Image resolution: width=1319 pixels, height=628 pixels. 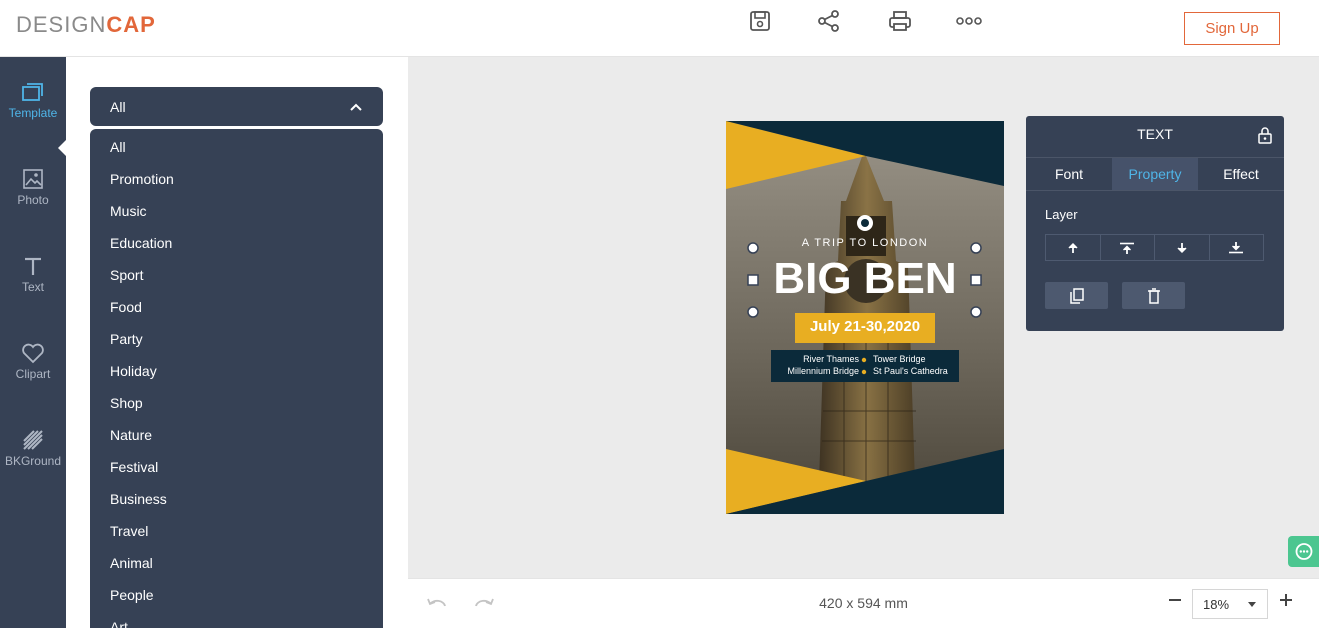 I want to click on rail-item-photo: Photo, so click(x=33, y=203).